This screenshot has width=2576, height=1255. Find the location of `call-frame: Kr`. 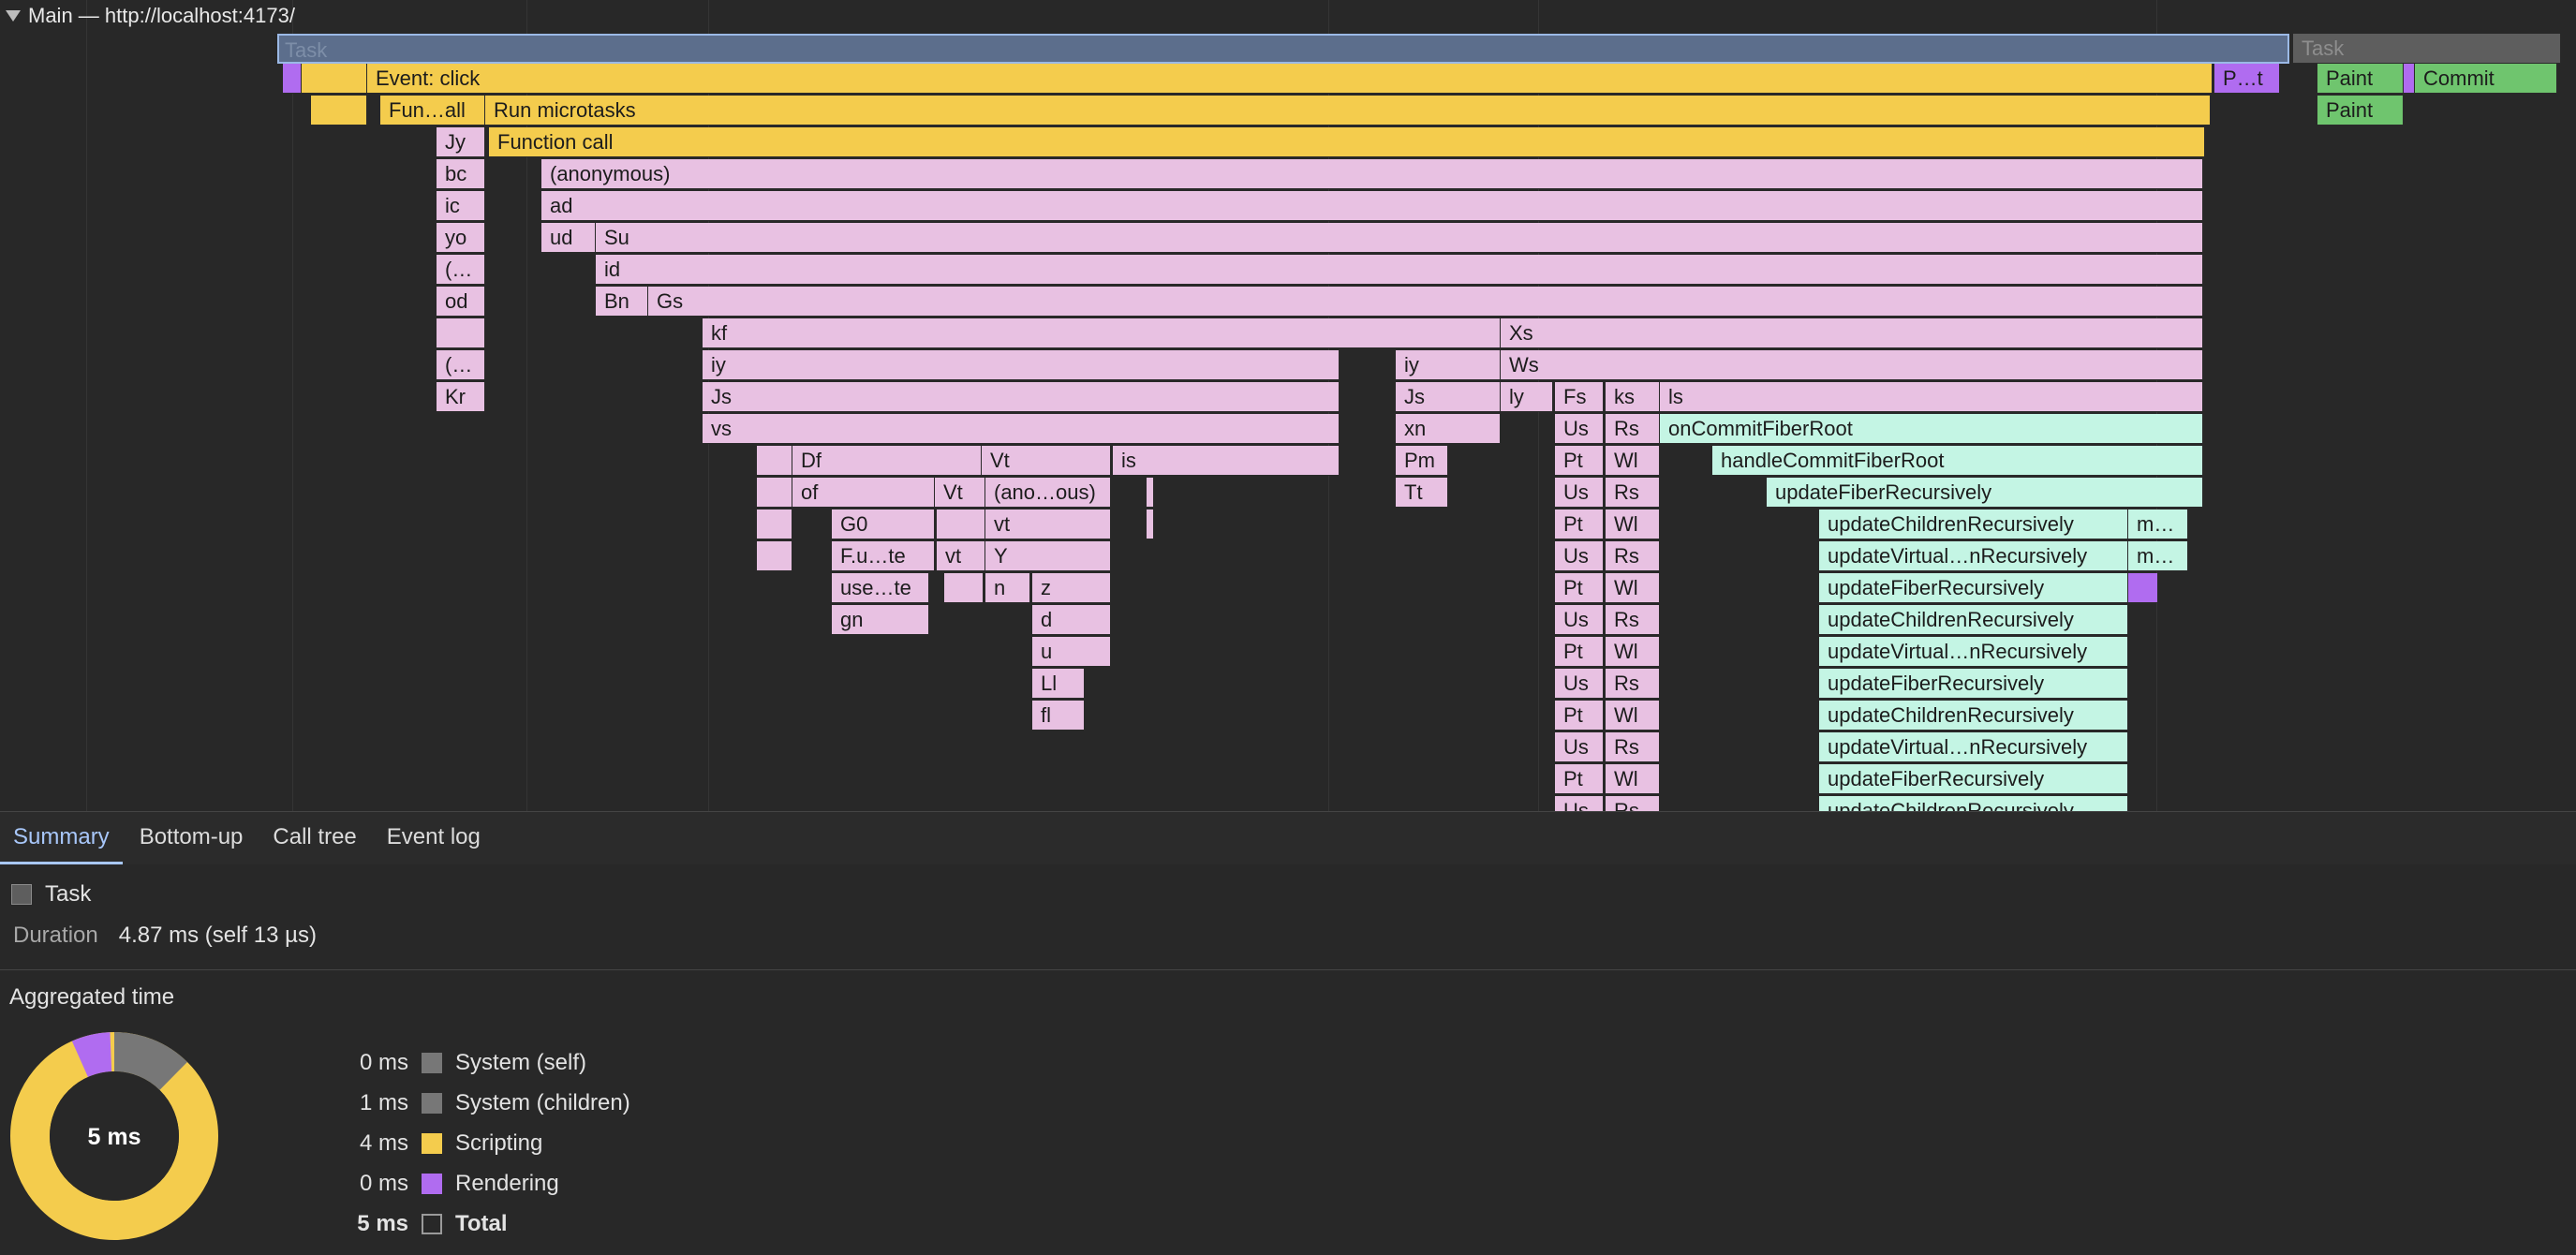

call-frame: Kr is located at coordinates (461, 397).